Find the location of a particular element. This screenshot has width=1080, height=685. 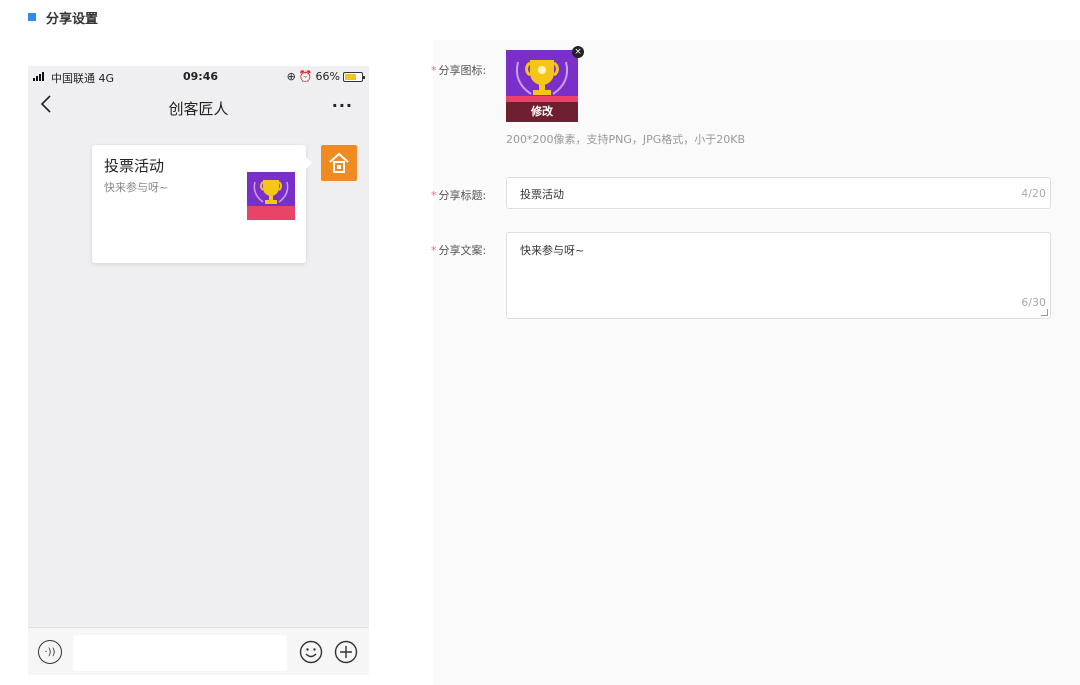

status-time: 09:46 is located at coordinates (201, 76).